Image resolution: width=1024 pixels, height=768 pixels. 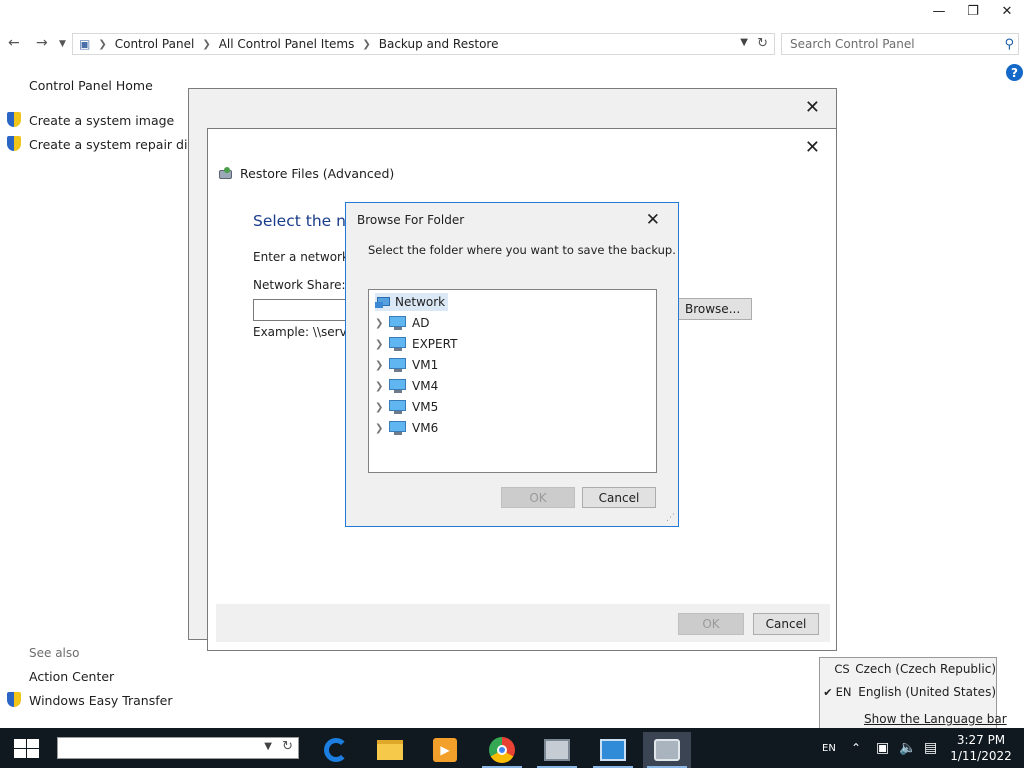 What do you see at coordinates (115, 144) in the screenshot?
I see `link-label: Create a system repair disc` at bounding box center [115, 144].